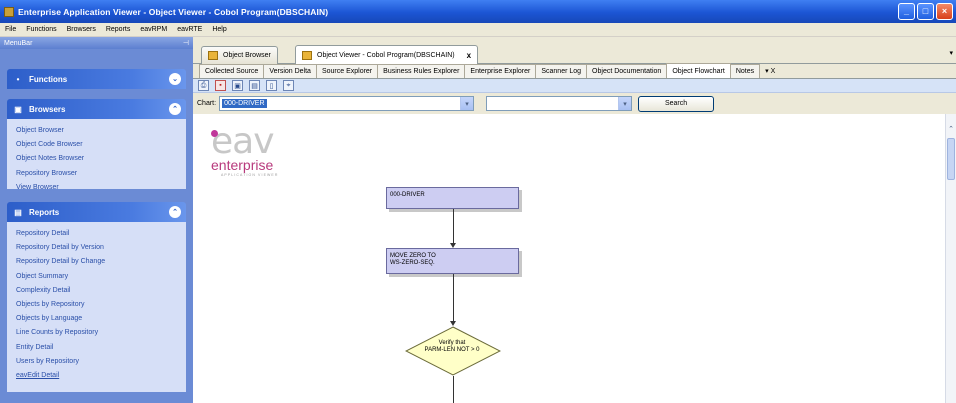 The width and height of the screenshot is (956, 403). Describe the element at coordinates (745, 71) in the screenshot. I see `tab-notes: Notes` at that location.